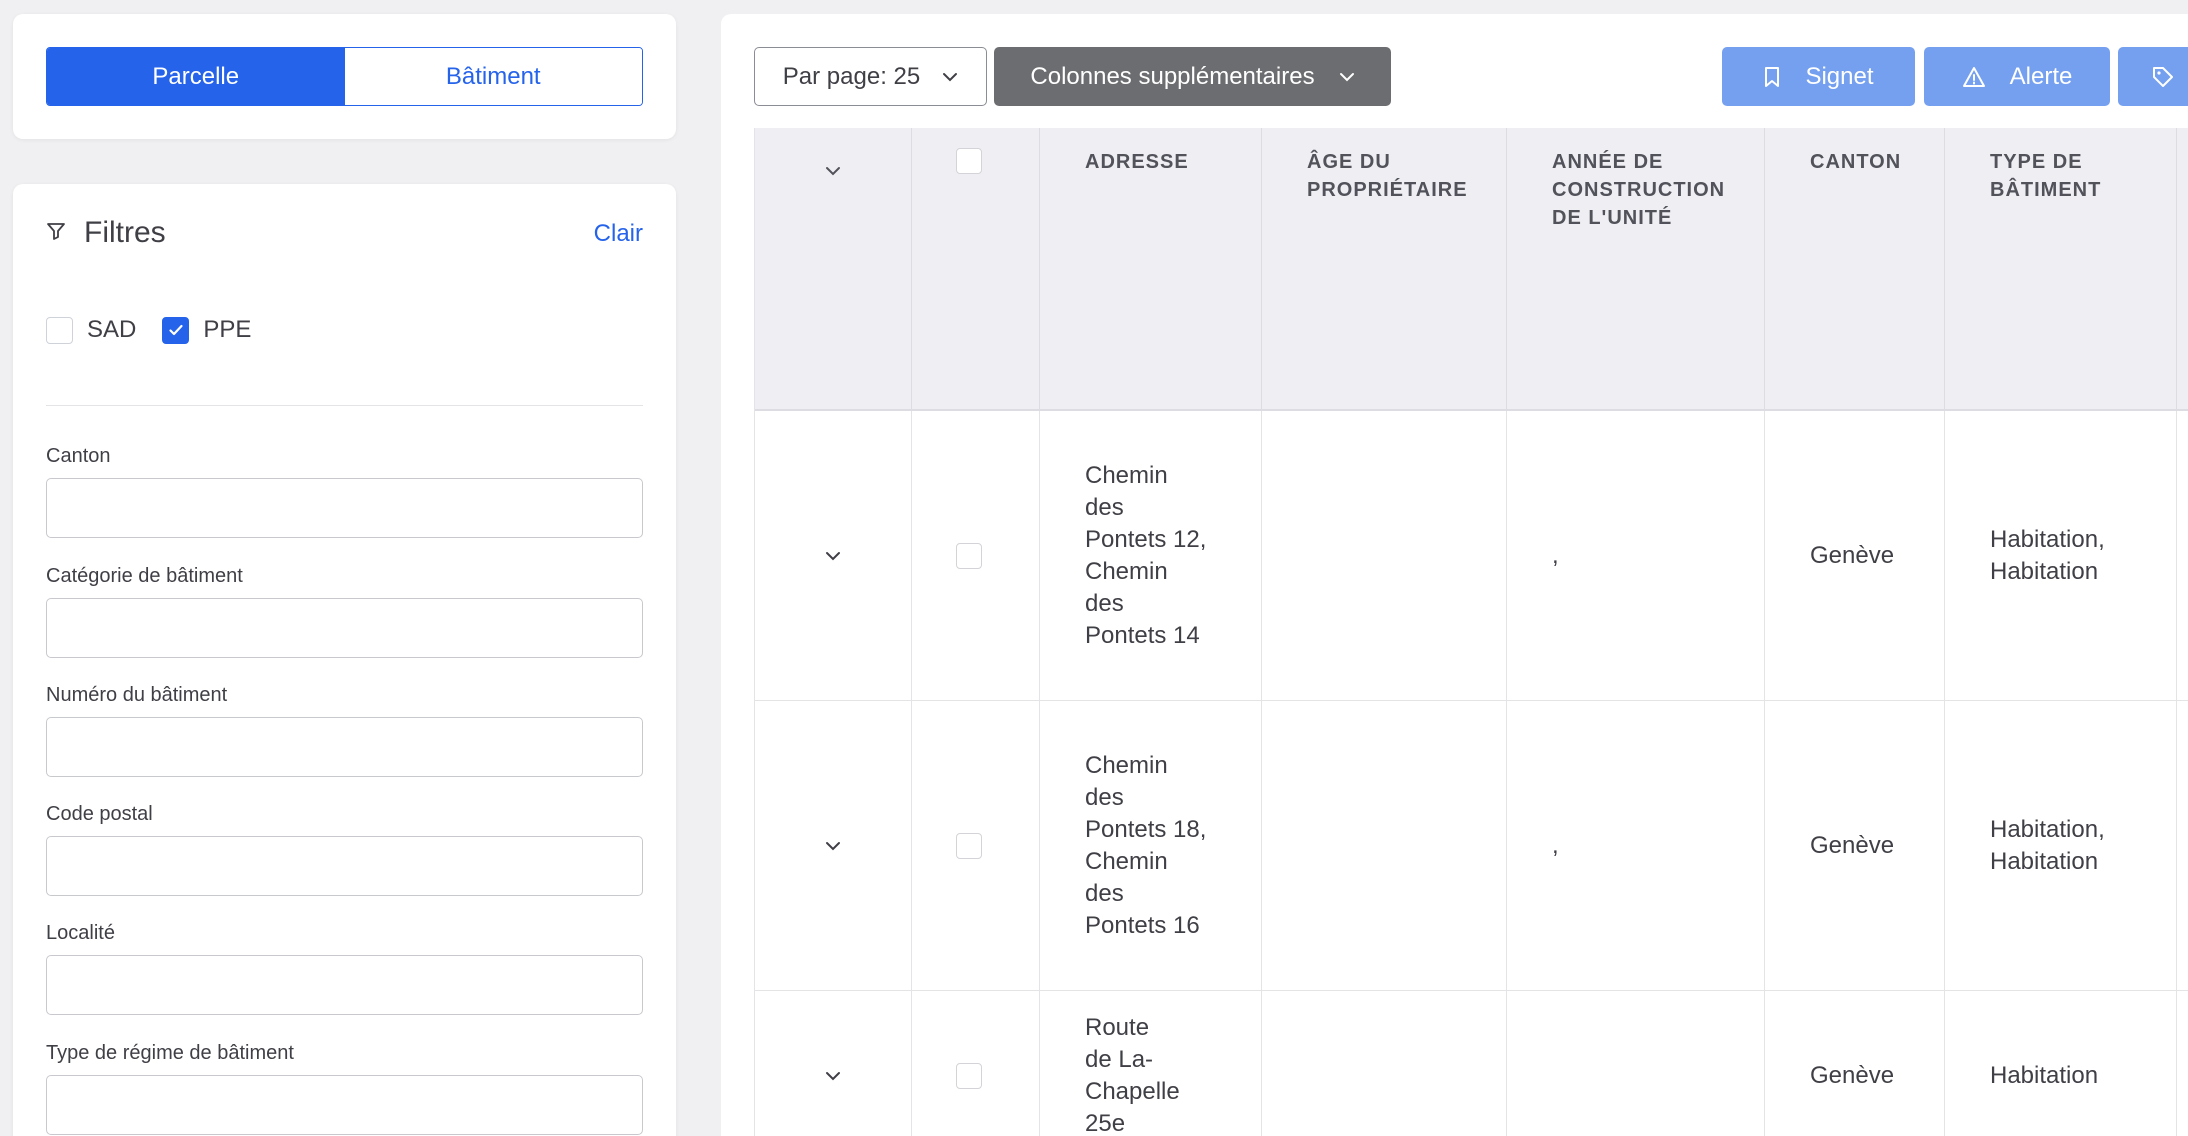  I want to click on ppe-checkbox, so click(176, 330).